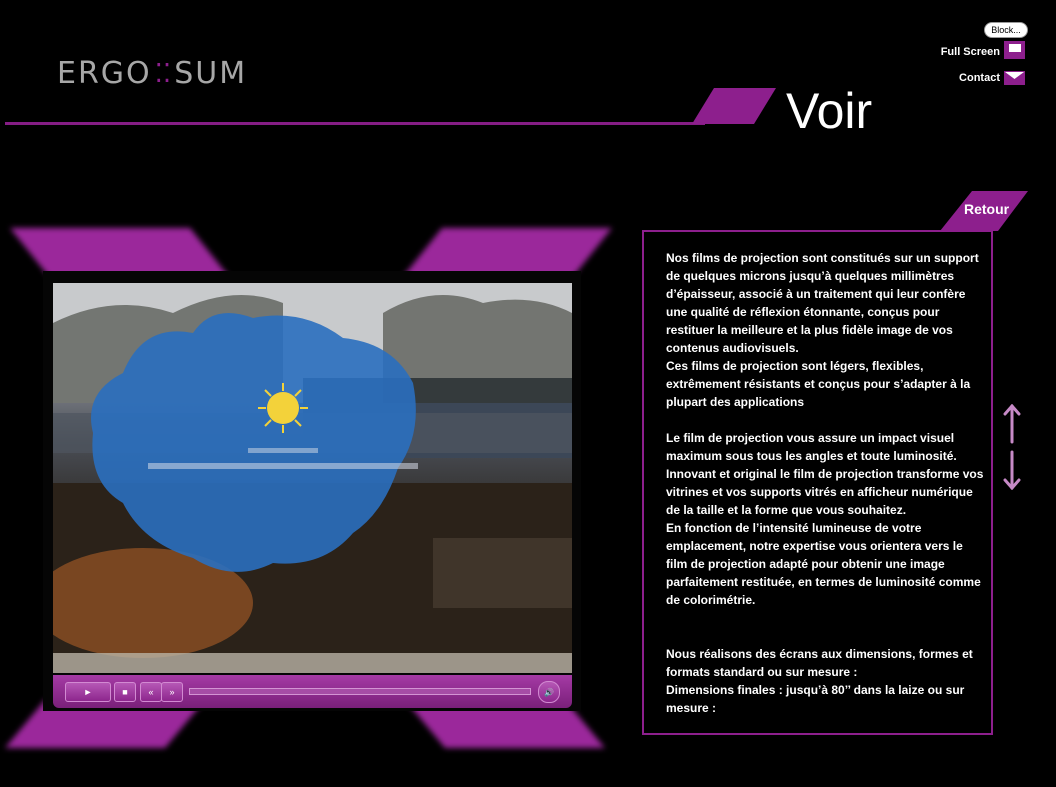 This screenshot has height=787, width=1056. What do you see at coordinates (1014, 78) in the screenshot?
I see `envelope-icon` at bounding box center [1014, 78].